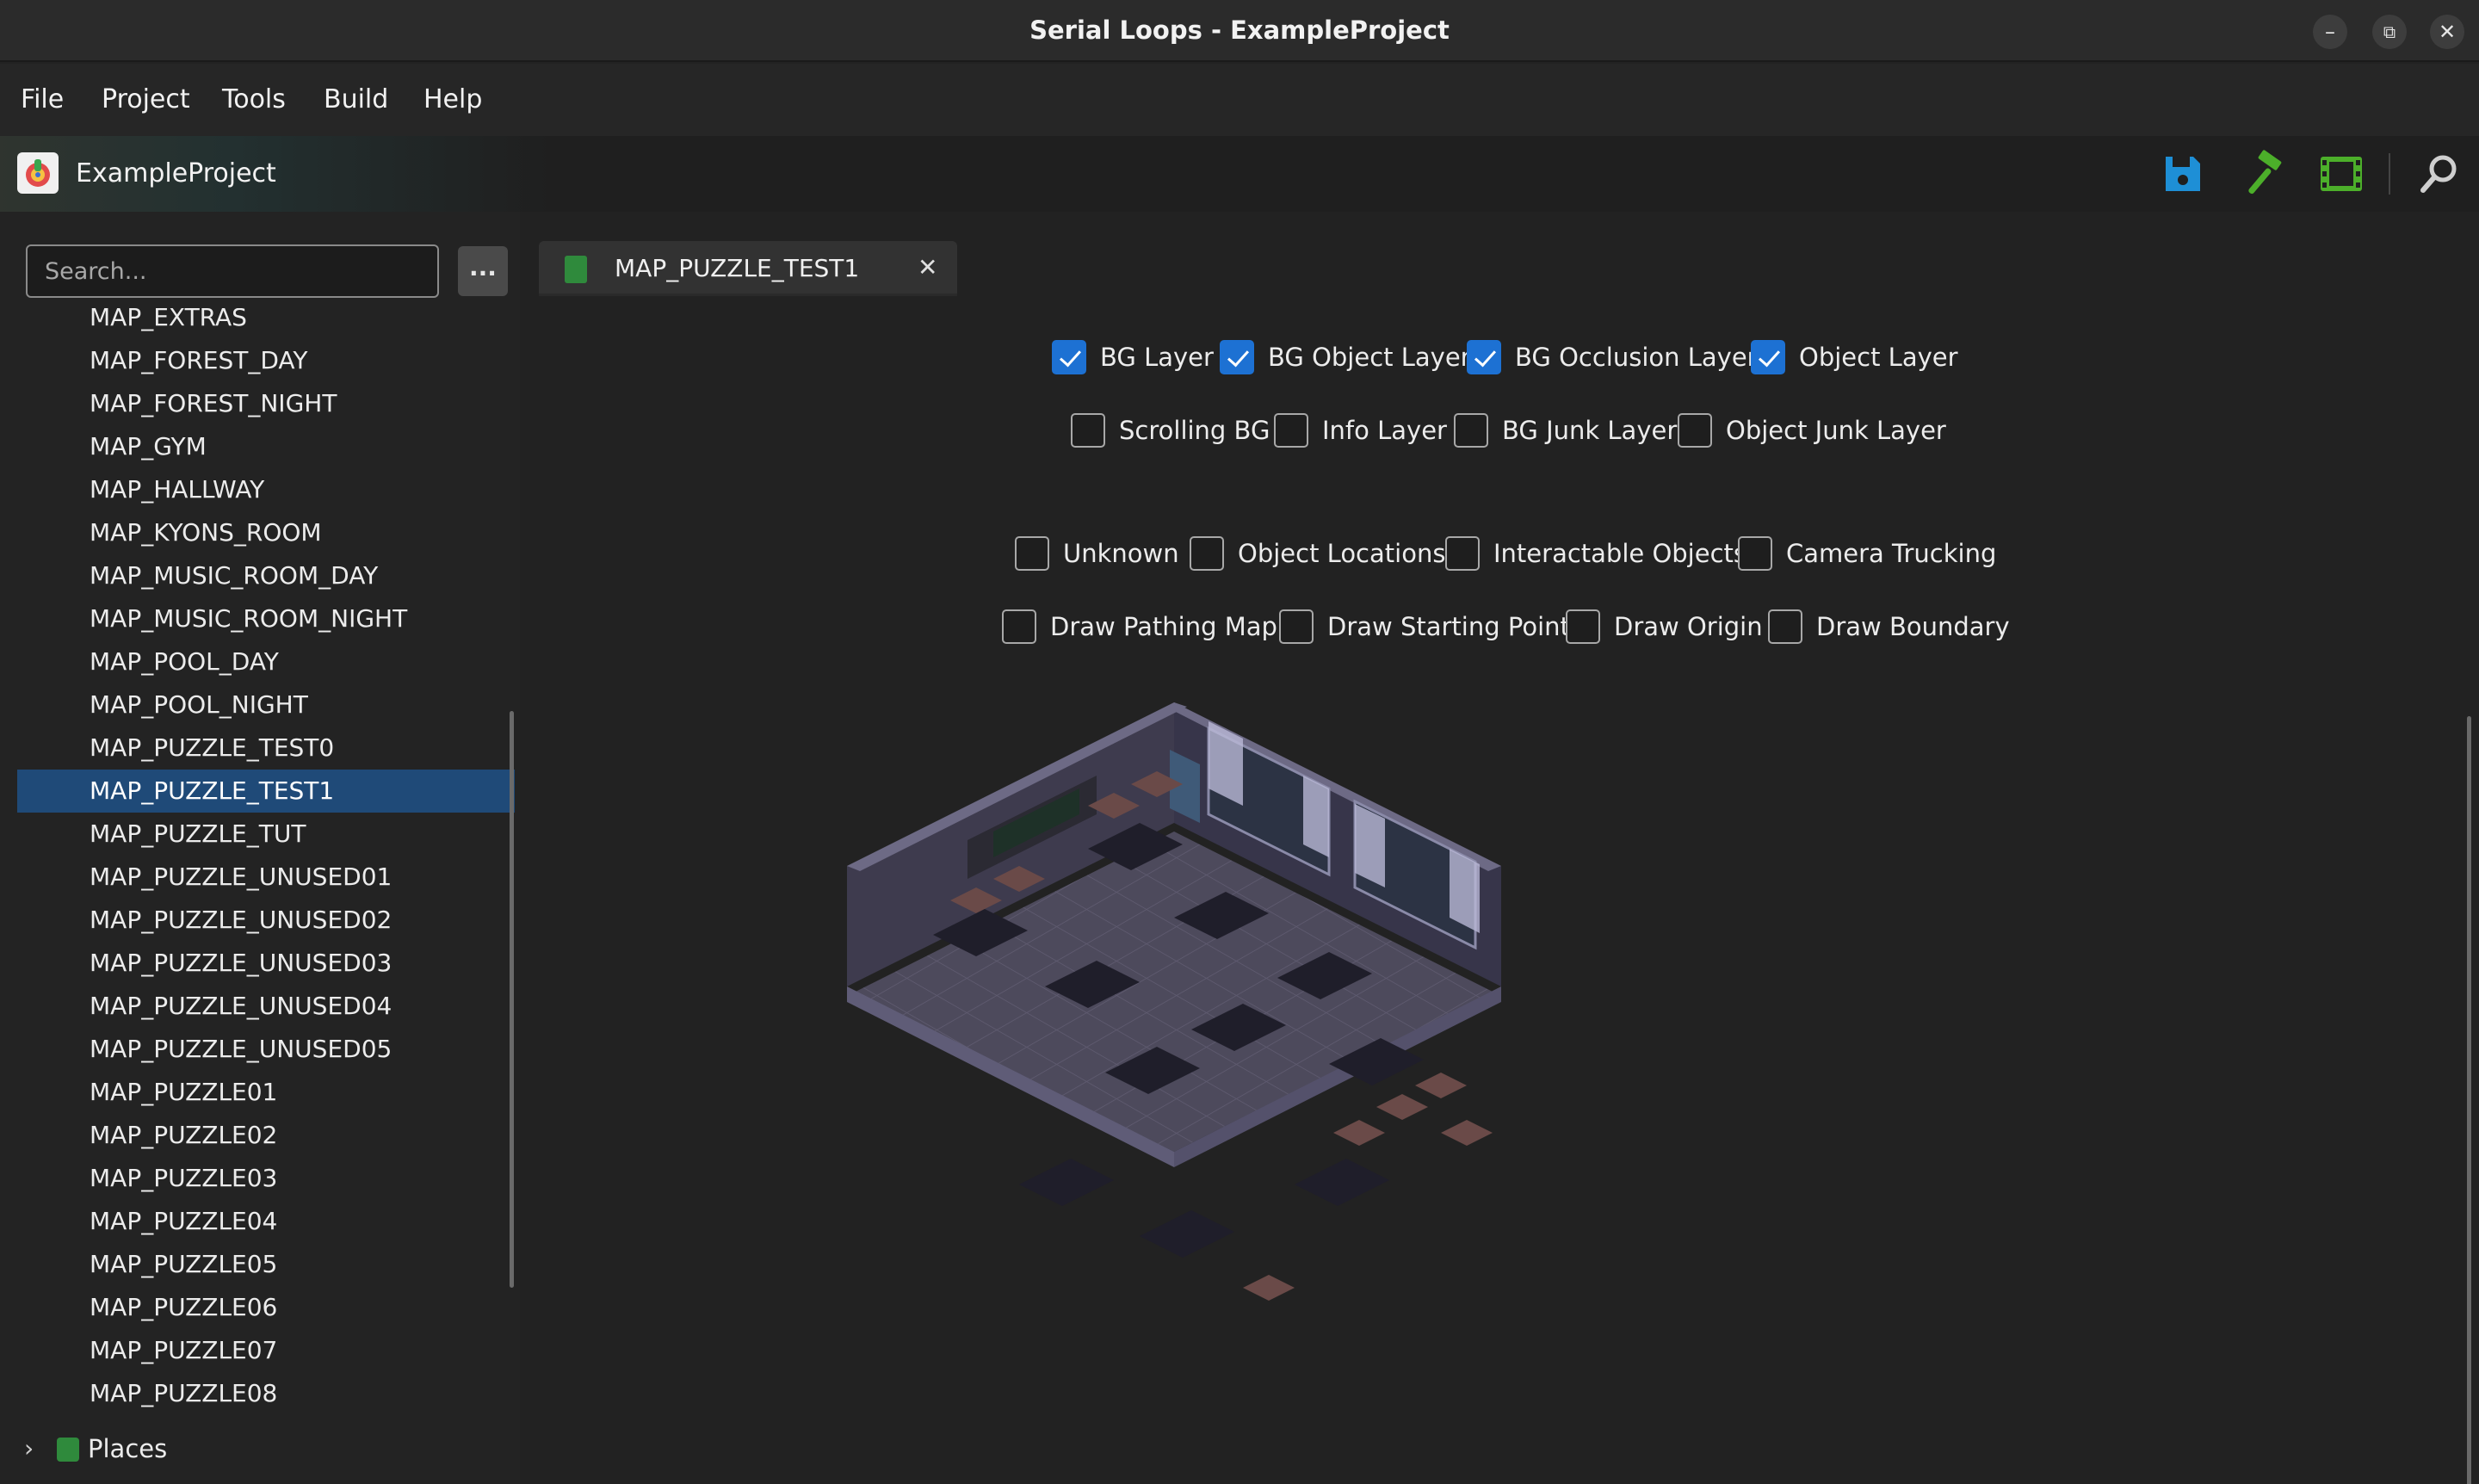 This screenshot has width=2479, height=1484. Describe the element at coordinates (128, 1448) in the screenshot. I see `tree-group-label: Places` at that location.